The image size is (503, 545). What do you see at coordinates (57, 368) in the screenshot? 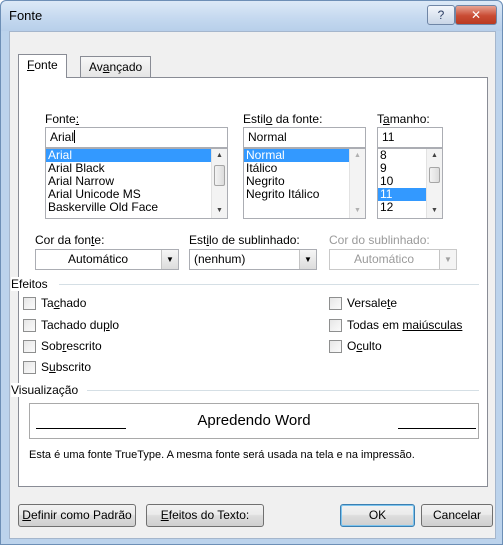
I see `checkbox-subscrito: Subscrito` at bounding box center [57, 368].